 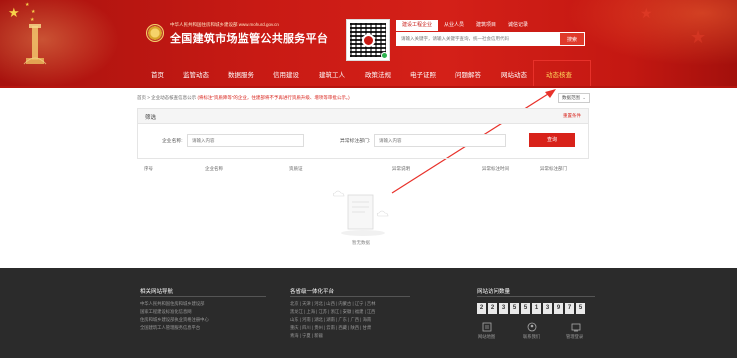 I want to click on company-name-label: 企业名称:, so click(x=172, y=141).